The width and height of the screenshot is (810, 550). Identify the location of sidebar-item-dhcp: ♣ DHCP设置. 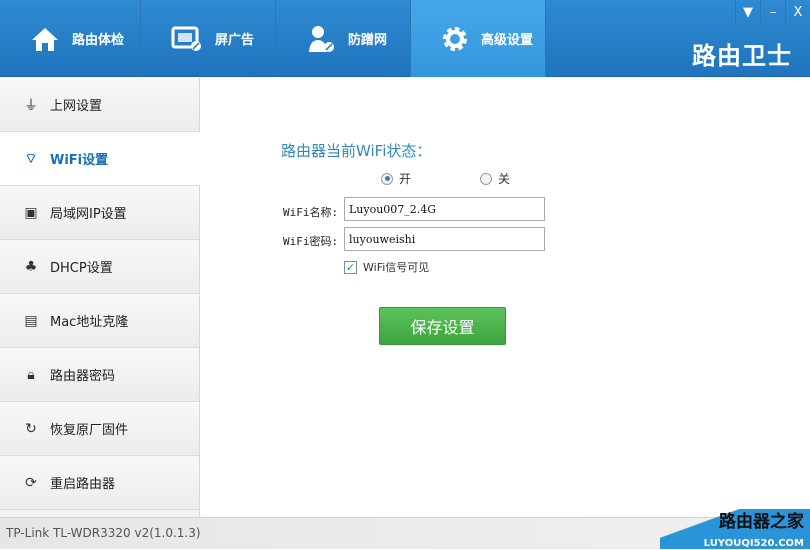
(99, 267).